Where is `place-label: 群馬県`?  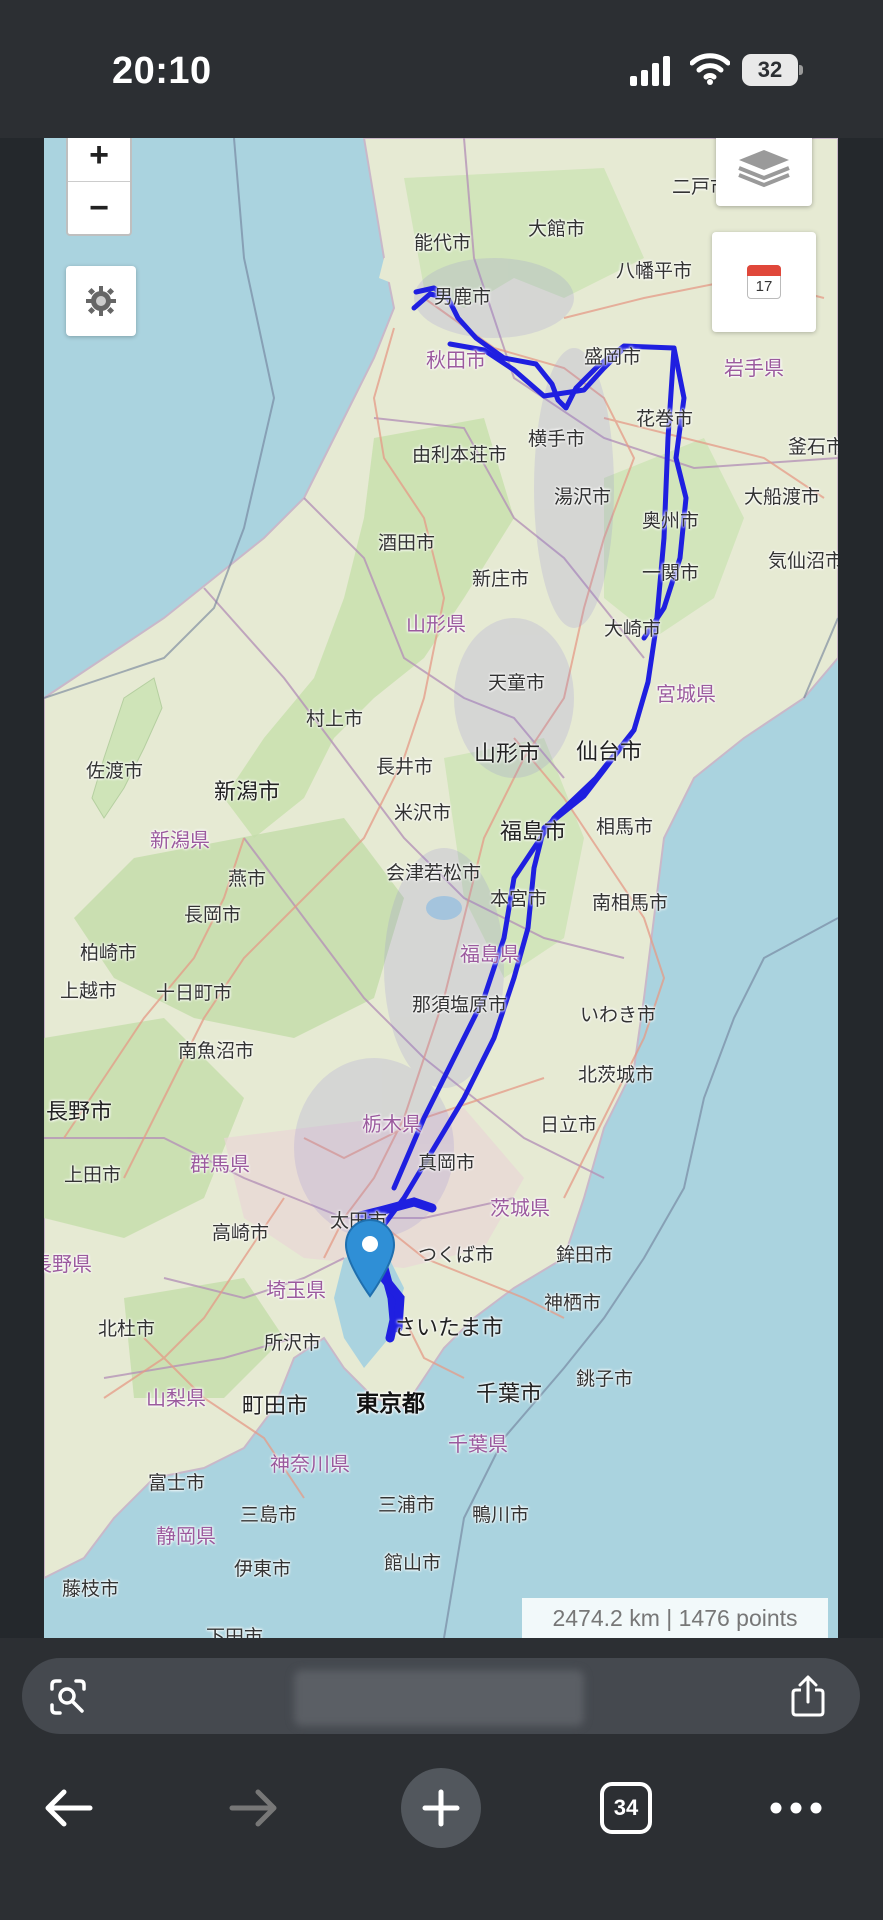
place-label: 群馬県 is located at coordinates (220, 1165).